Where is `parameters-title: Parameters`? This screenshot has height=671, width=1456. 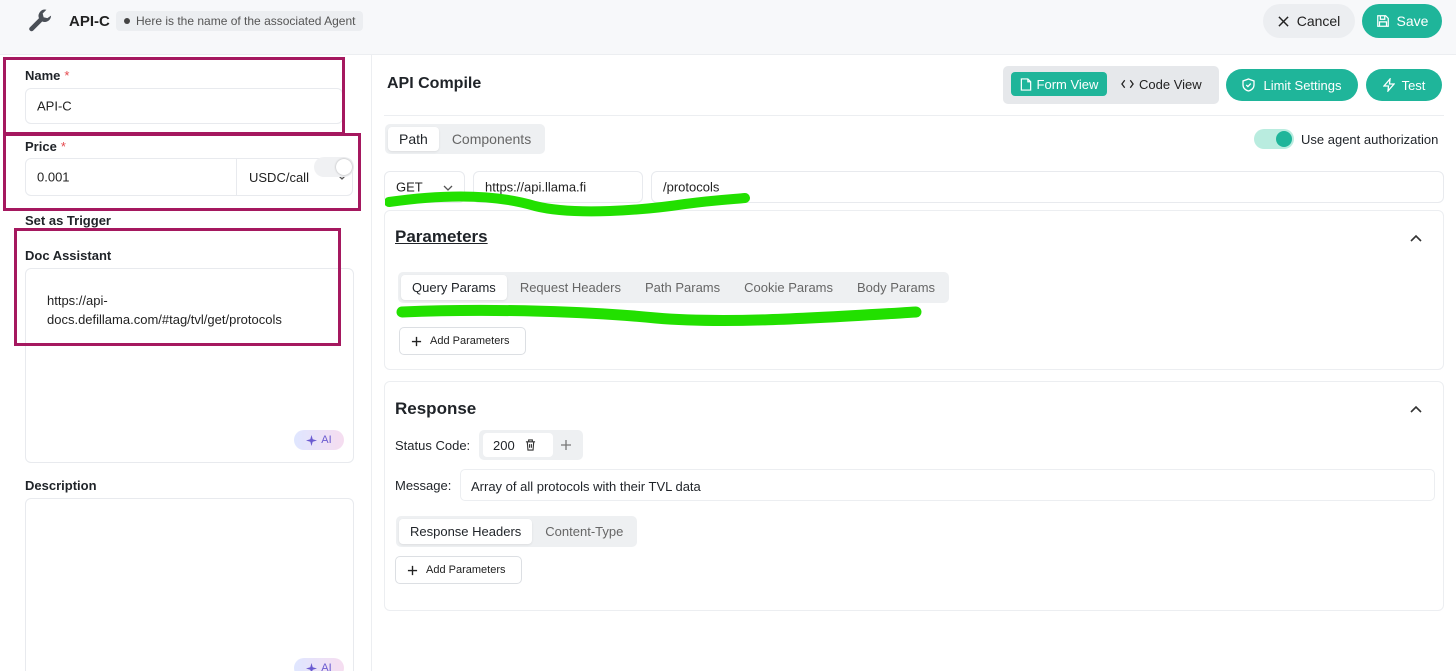 parameters-title: Parameters is located at coordinates (441, 236).